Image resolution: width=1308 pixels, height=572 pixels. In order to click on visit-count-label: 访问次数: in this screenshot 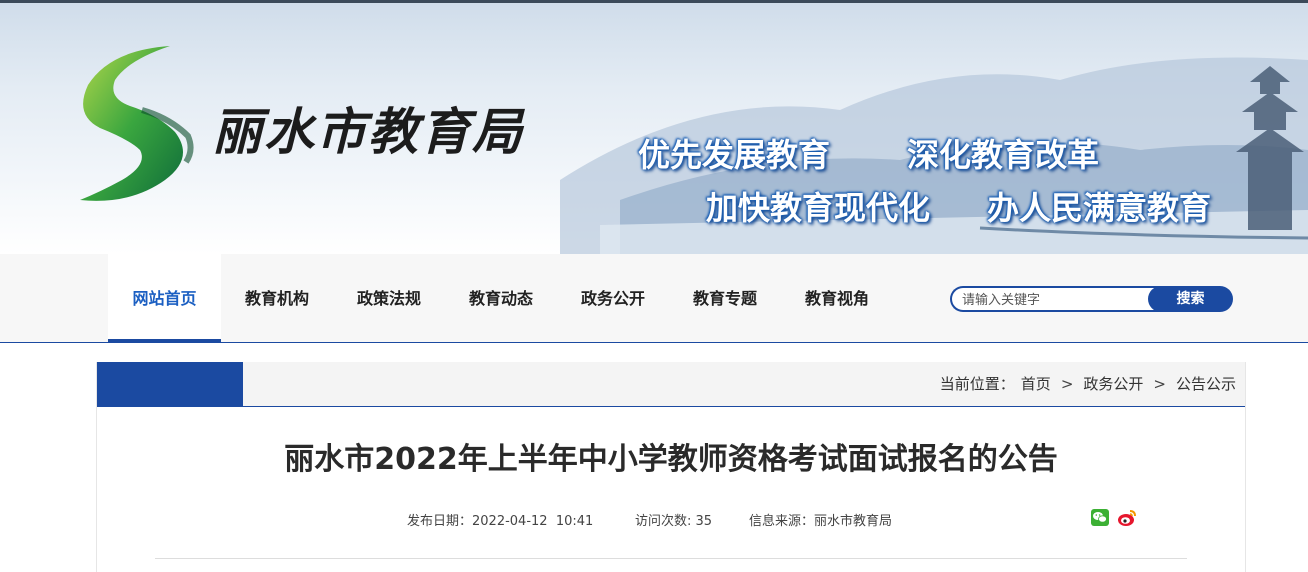, I will do `click(663, 521)`.